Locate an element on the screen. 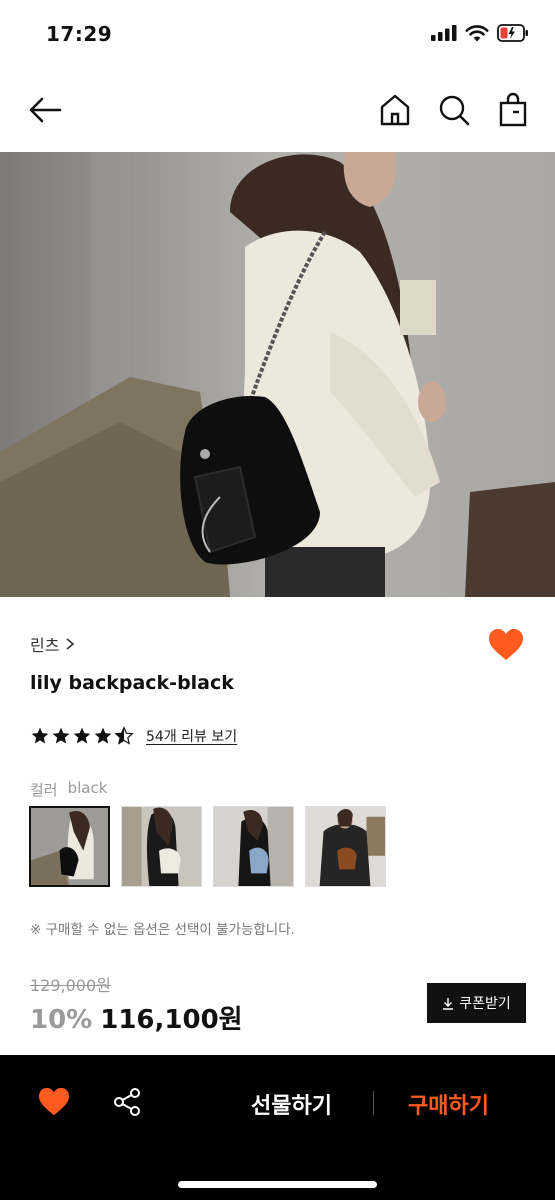 The width and height of the screenshot is (555, 1200). top-navigation is located at coordinates (277, 110).